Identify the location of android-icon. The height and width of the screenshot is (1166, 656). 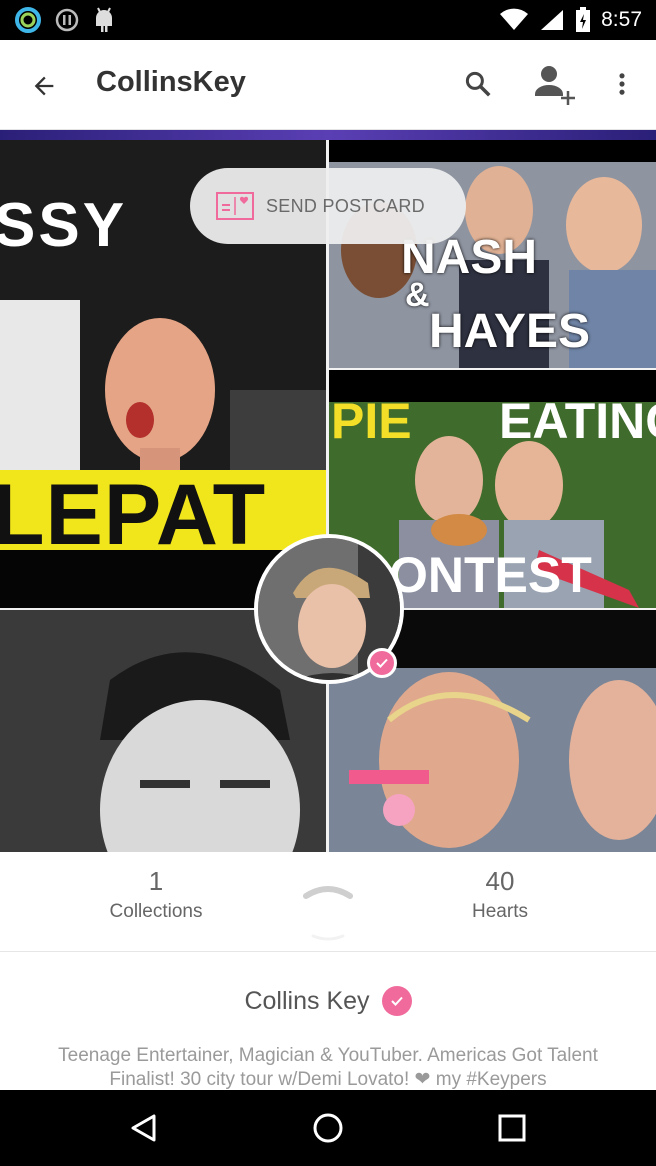
(104, 19).